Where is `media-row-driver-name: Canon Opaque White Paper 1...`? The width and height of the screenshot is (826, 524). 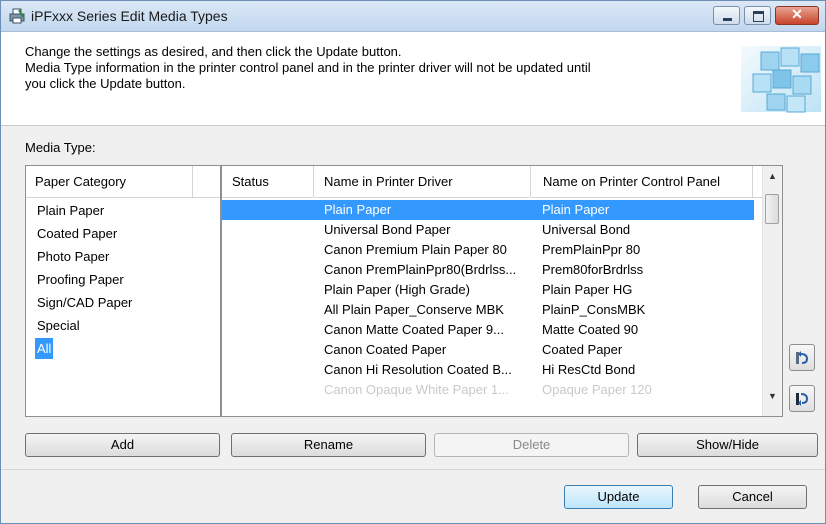 media-row-driver-name: Canon Opaque White Paper 1... is located at coordinates (417, 389).